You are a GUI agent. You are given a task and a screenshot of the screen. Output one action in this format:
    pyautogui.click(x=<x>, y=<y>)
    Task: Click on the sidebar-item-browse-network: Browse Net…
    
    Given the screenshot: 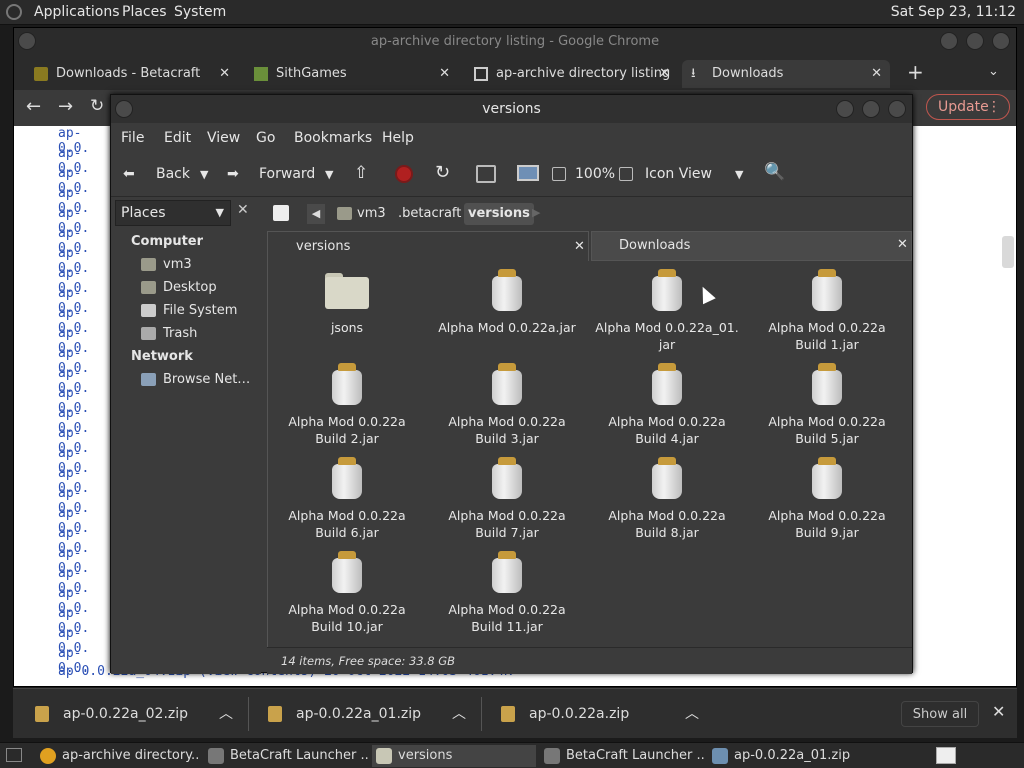 What is the action you would take?
    pyautogui.click(x=195, y=379)
    